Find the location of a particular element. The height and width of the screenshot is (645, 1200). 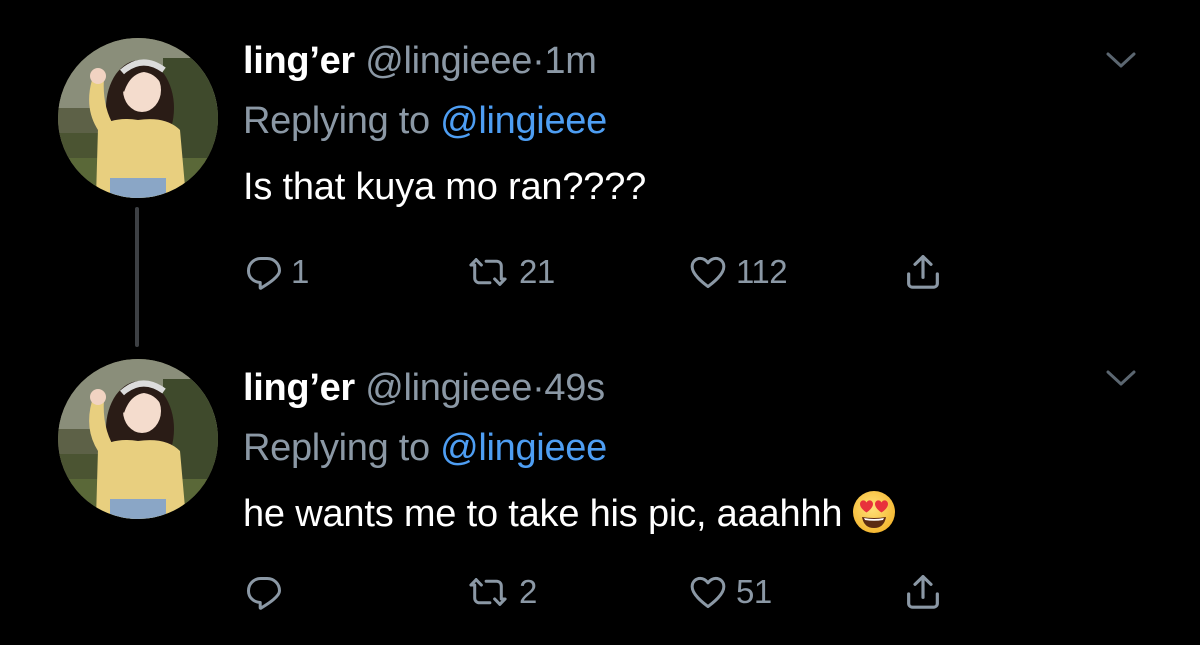

tweet-actions: 2 51 is located at coordinates (605, 592).